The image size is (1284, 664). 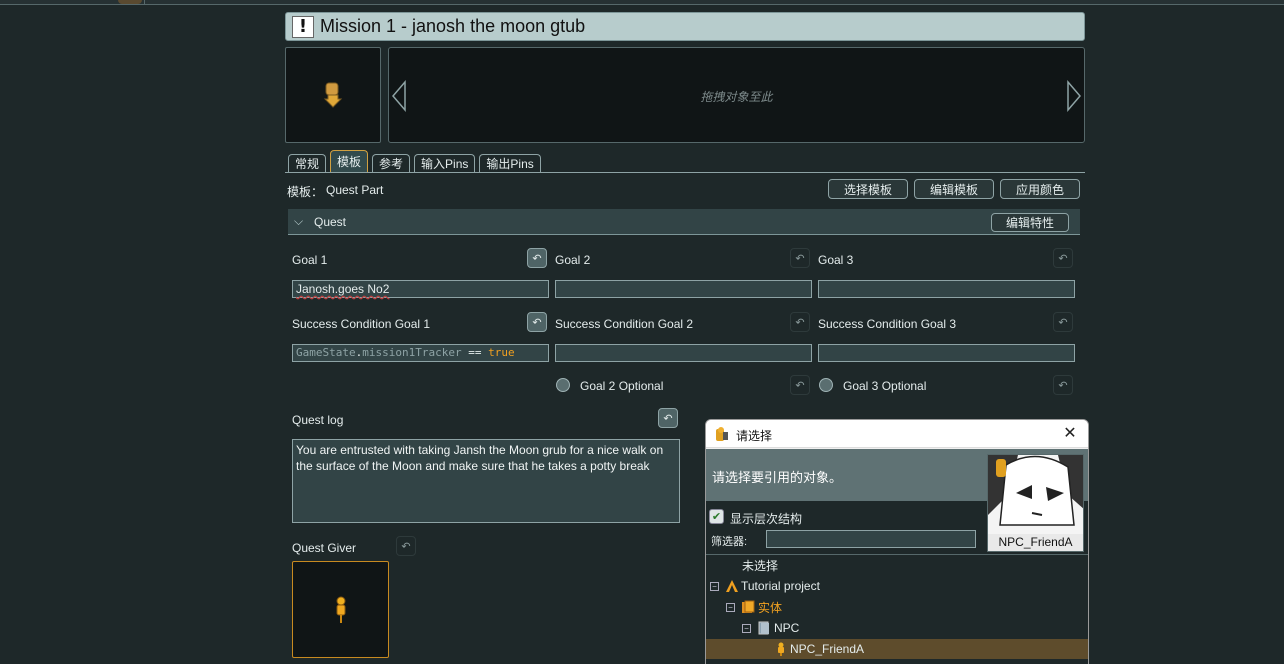 I want to click on tree-item-project: − Tutorial project, so click(x=765, y=586).